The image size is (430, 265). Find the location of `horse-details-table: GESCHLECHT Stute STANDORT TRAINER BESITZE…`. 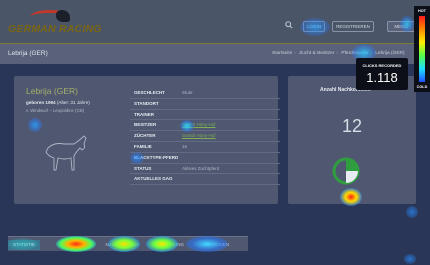

horse-details-table: GESCHLECHT Stute STANDORT TRAINER BESITZE… is located at coordinates (205, 137).